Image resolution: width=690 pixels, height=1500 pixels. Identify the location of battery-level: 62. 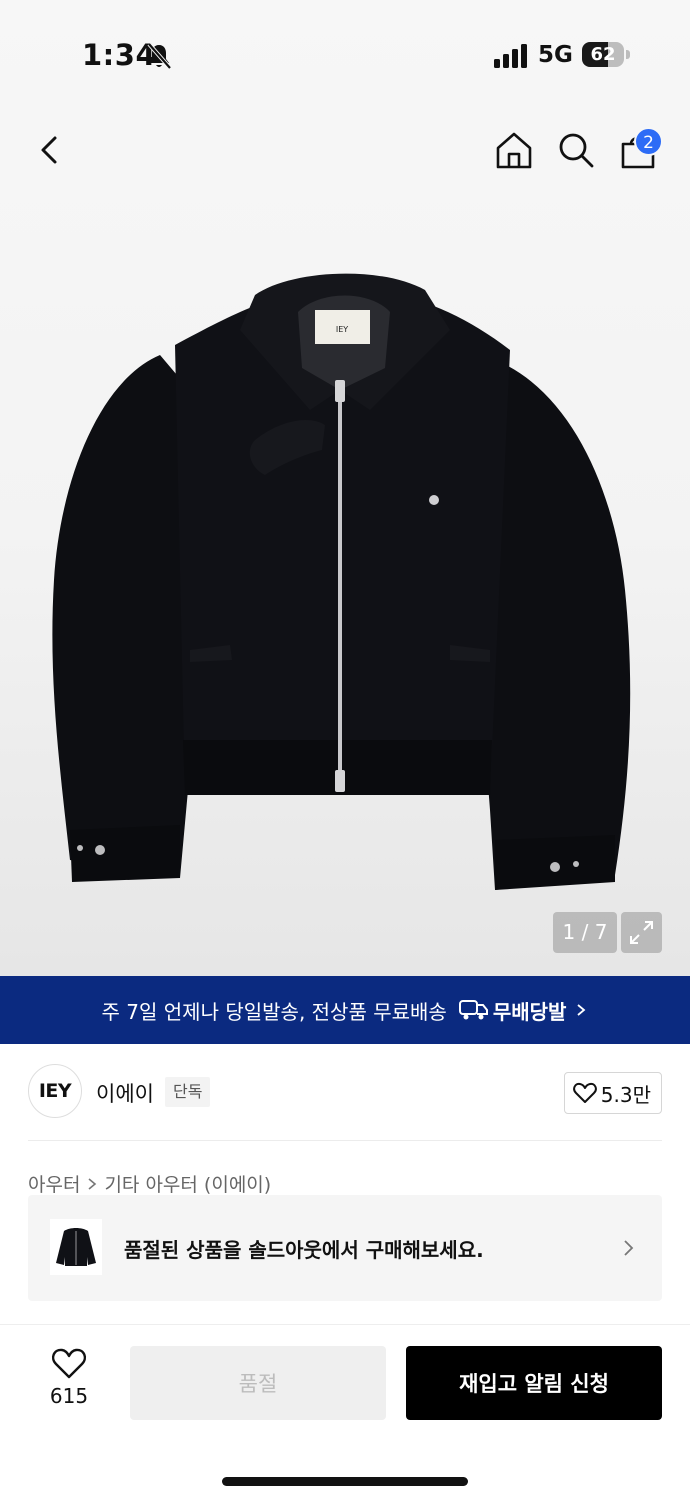
(603, 54).